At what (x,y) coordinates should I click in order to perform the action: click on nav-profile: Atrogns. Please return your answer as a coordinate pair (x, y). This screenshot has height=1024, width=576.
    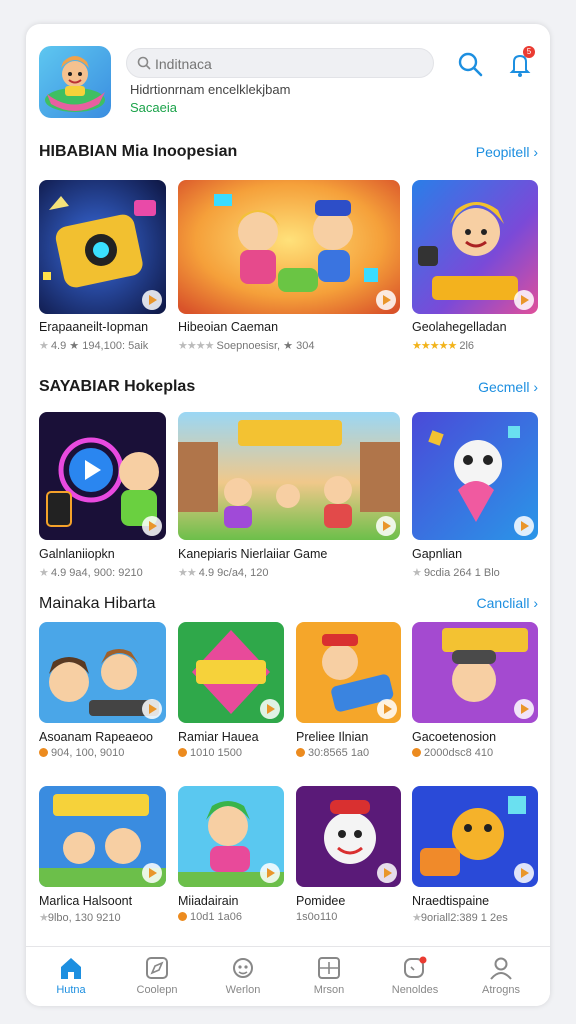
    Looking at the image, I should click on (501, 979).